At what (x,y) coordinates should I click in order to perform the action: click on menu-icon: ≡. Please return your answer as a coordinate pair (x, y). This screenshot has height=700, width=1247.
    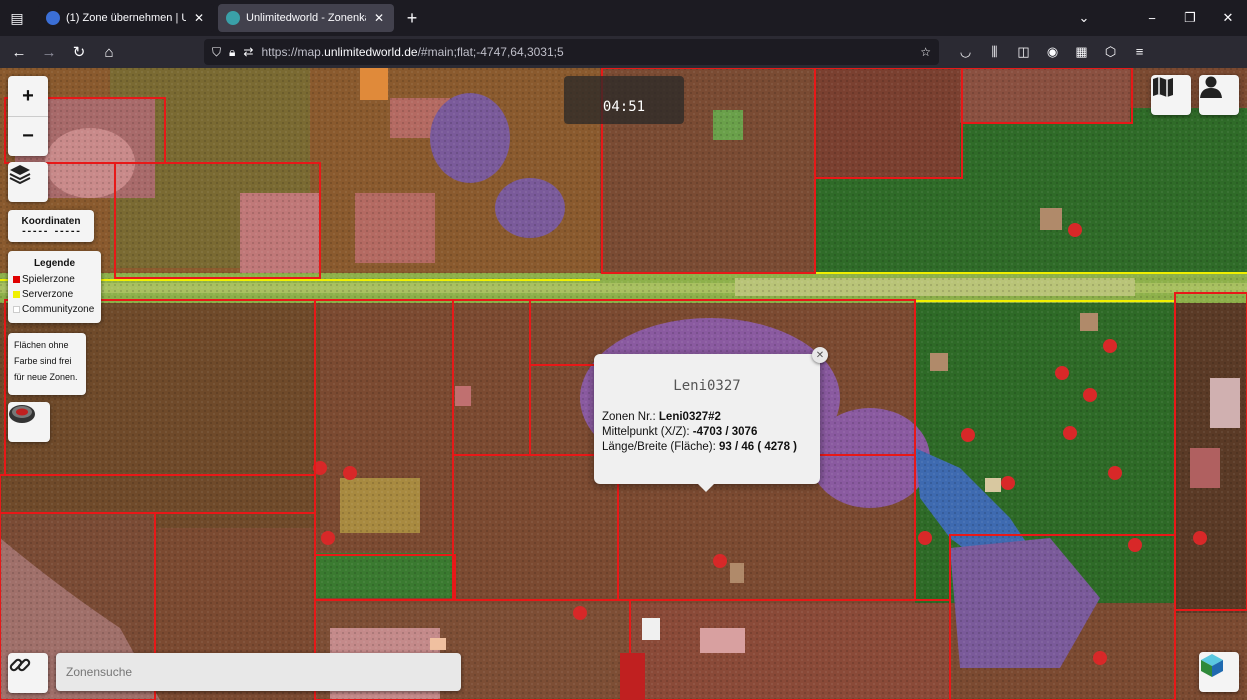
    Looking at the image, I should click on (1139, 52).